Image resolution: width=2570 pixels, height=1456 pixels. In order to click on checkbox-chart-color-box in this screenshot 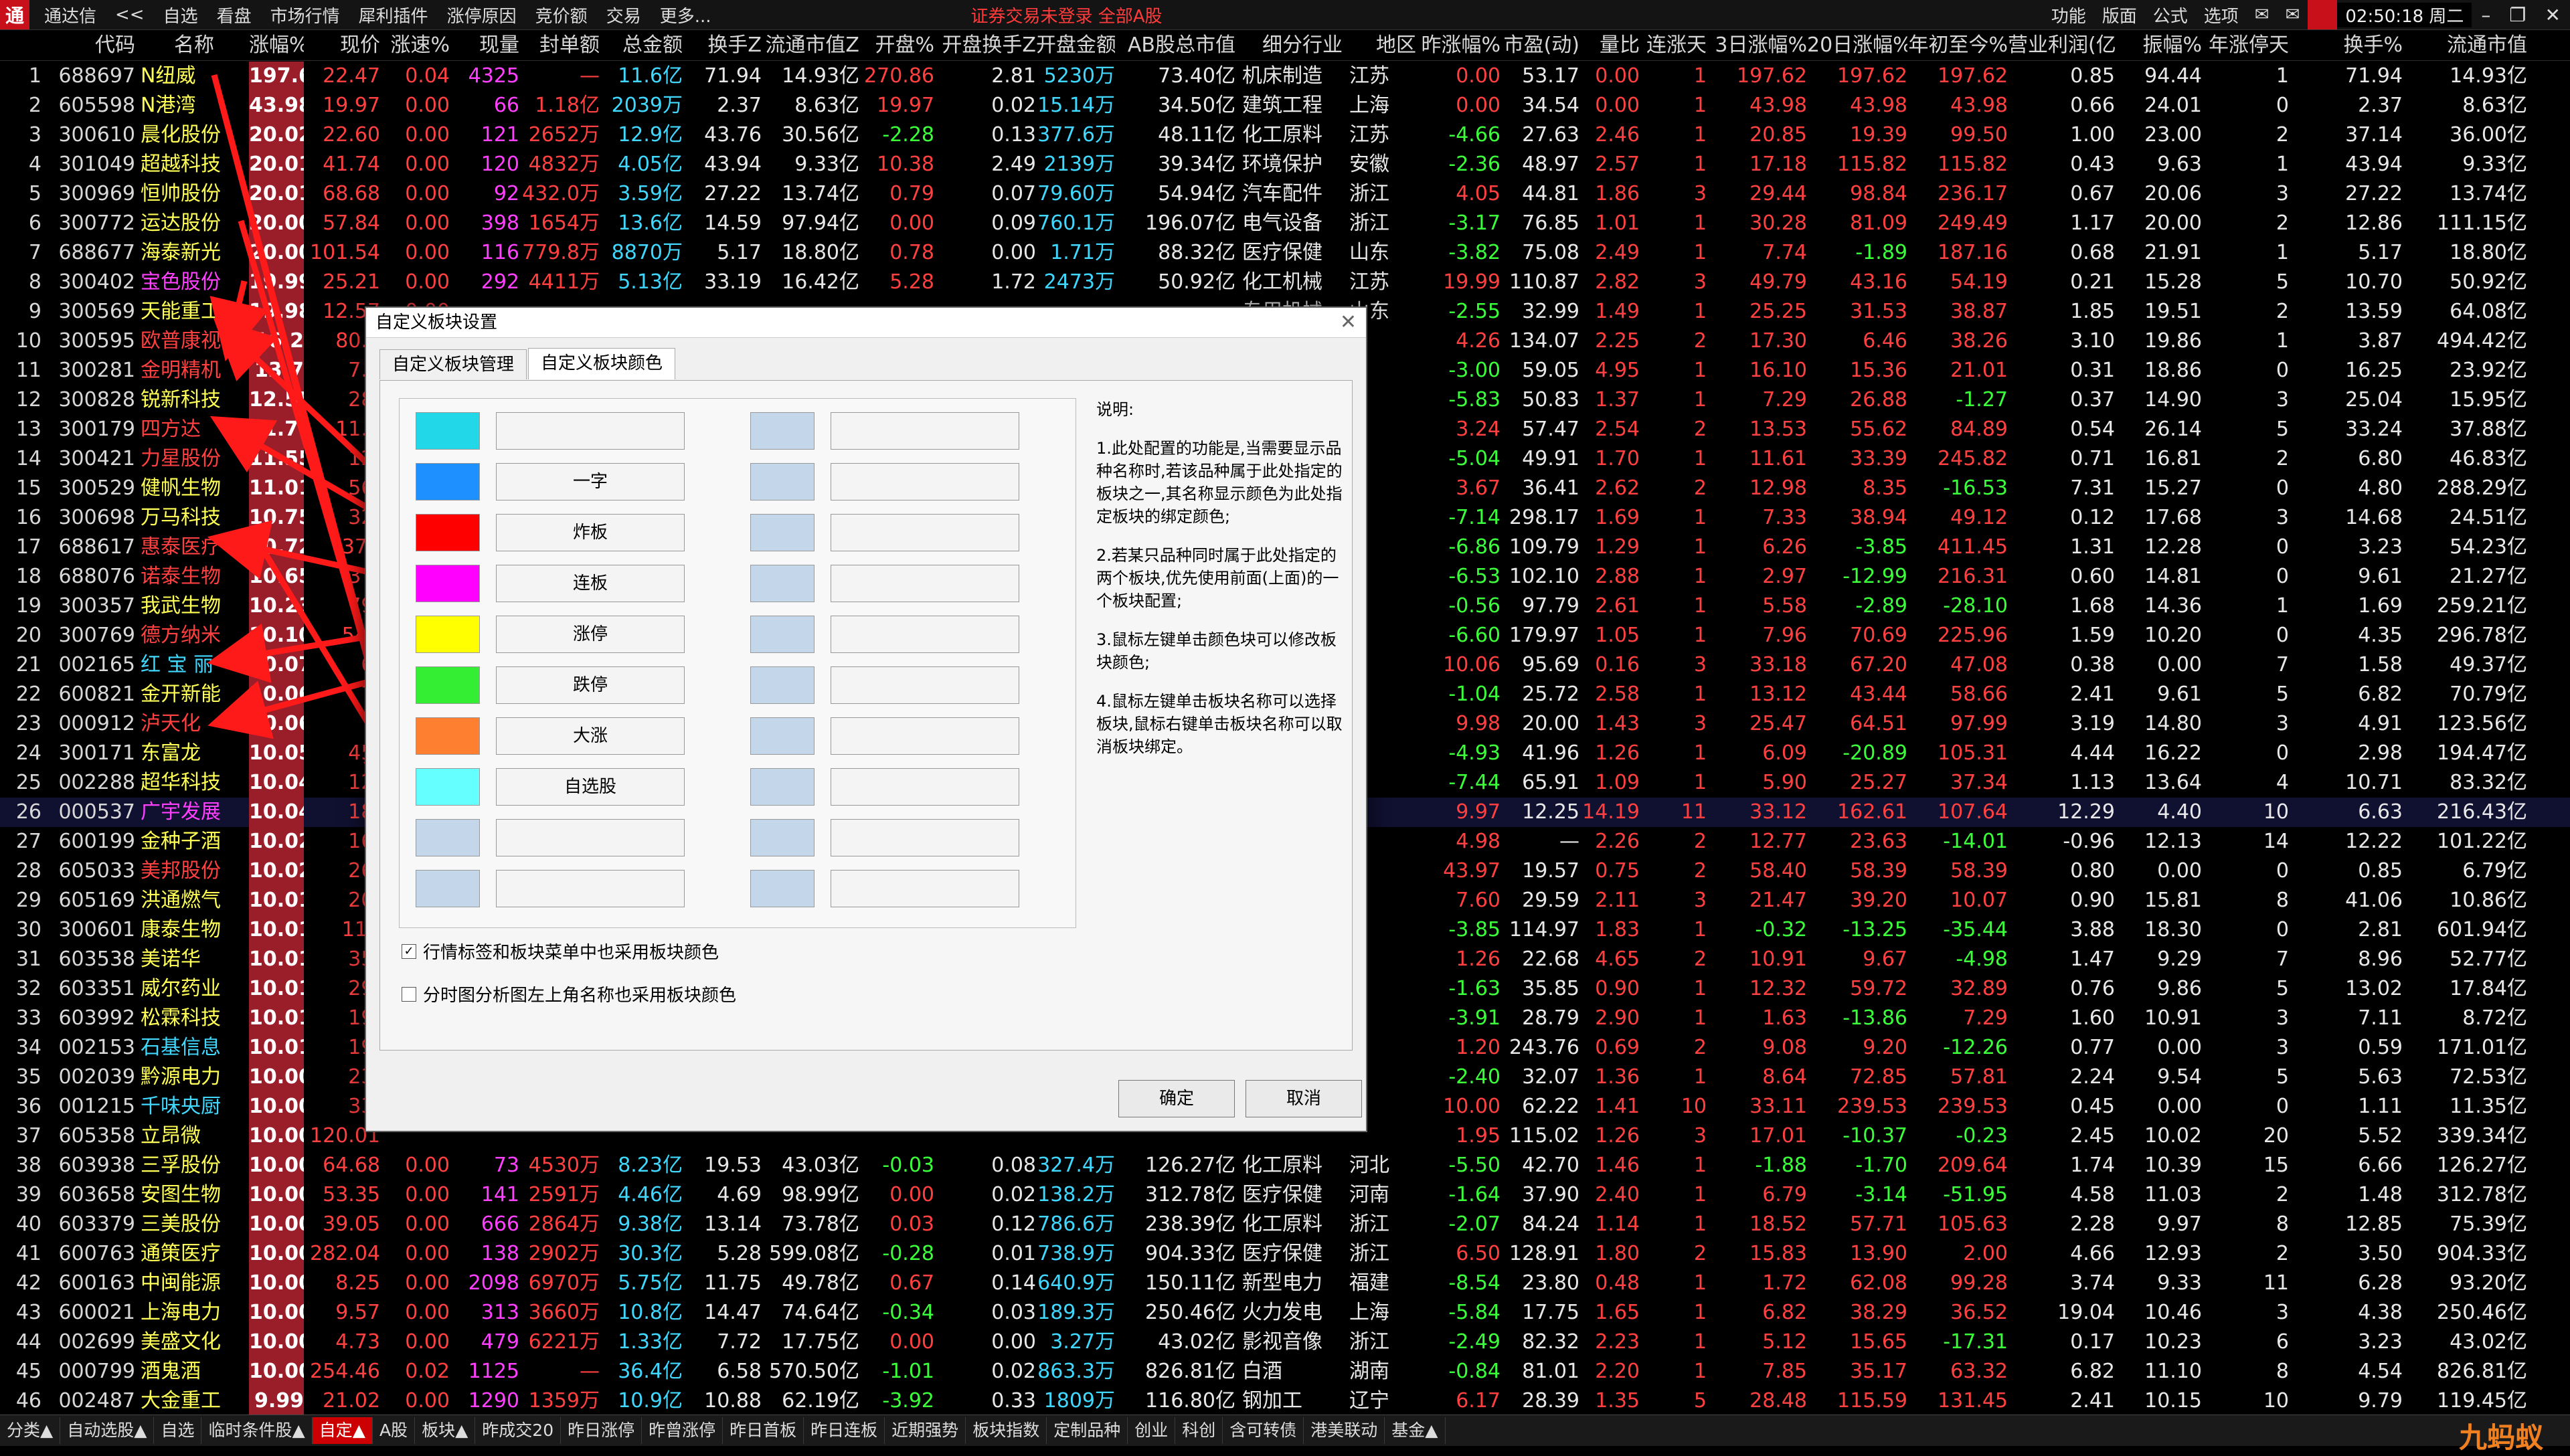, I will do `click(409, 994)`.